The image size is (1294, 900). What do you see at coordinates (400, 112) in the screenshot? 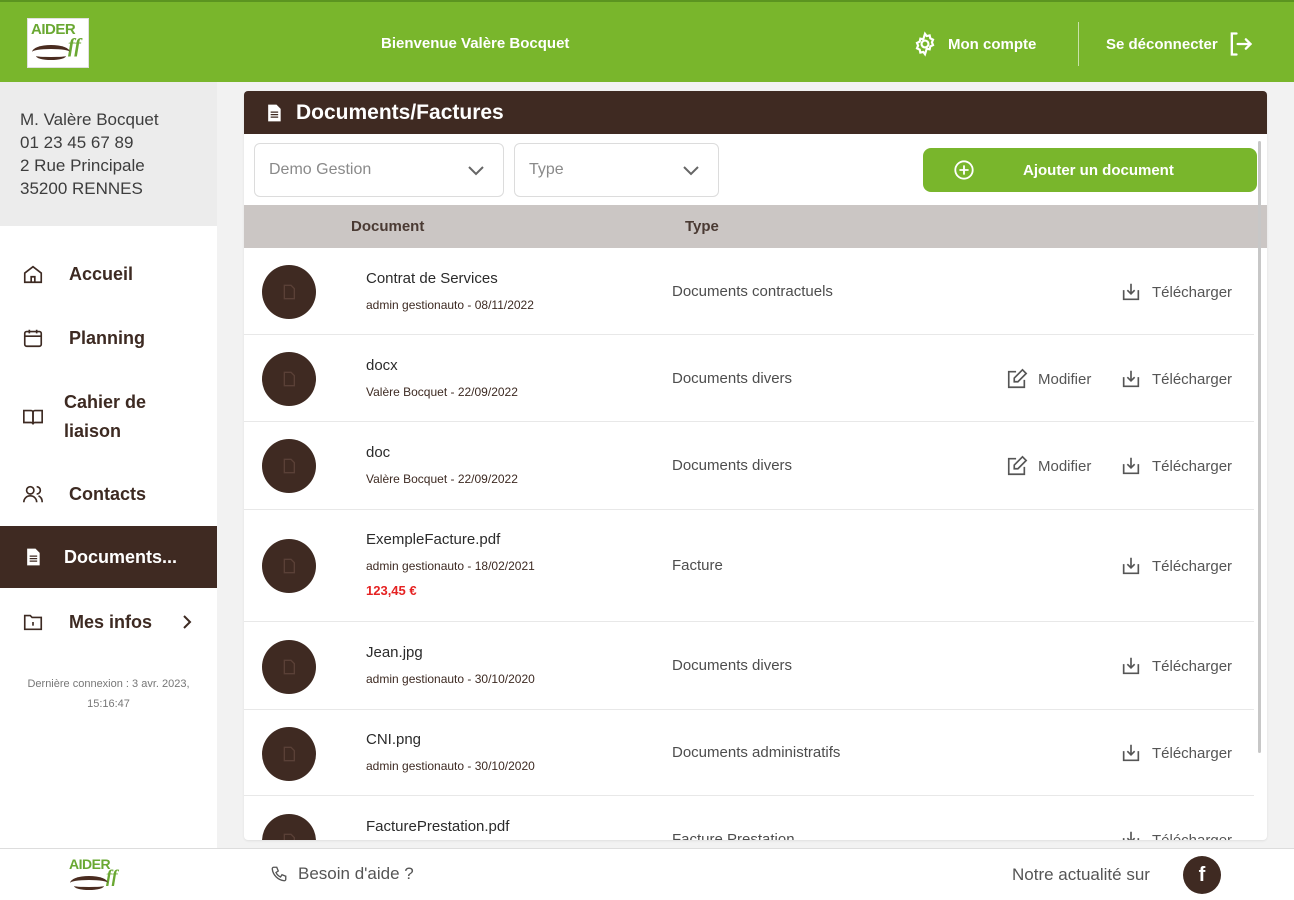
I see `page-title: Documents/Factures` at bounding box center [400, 112].